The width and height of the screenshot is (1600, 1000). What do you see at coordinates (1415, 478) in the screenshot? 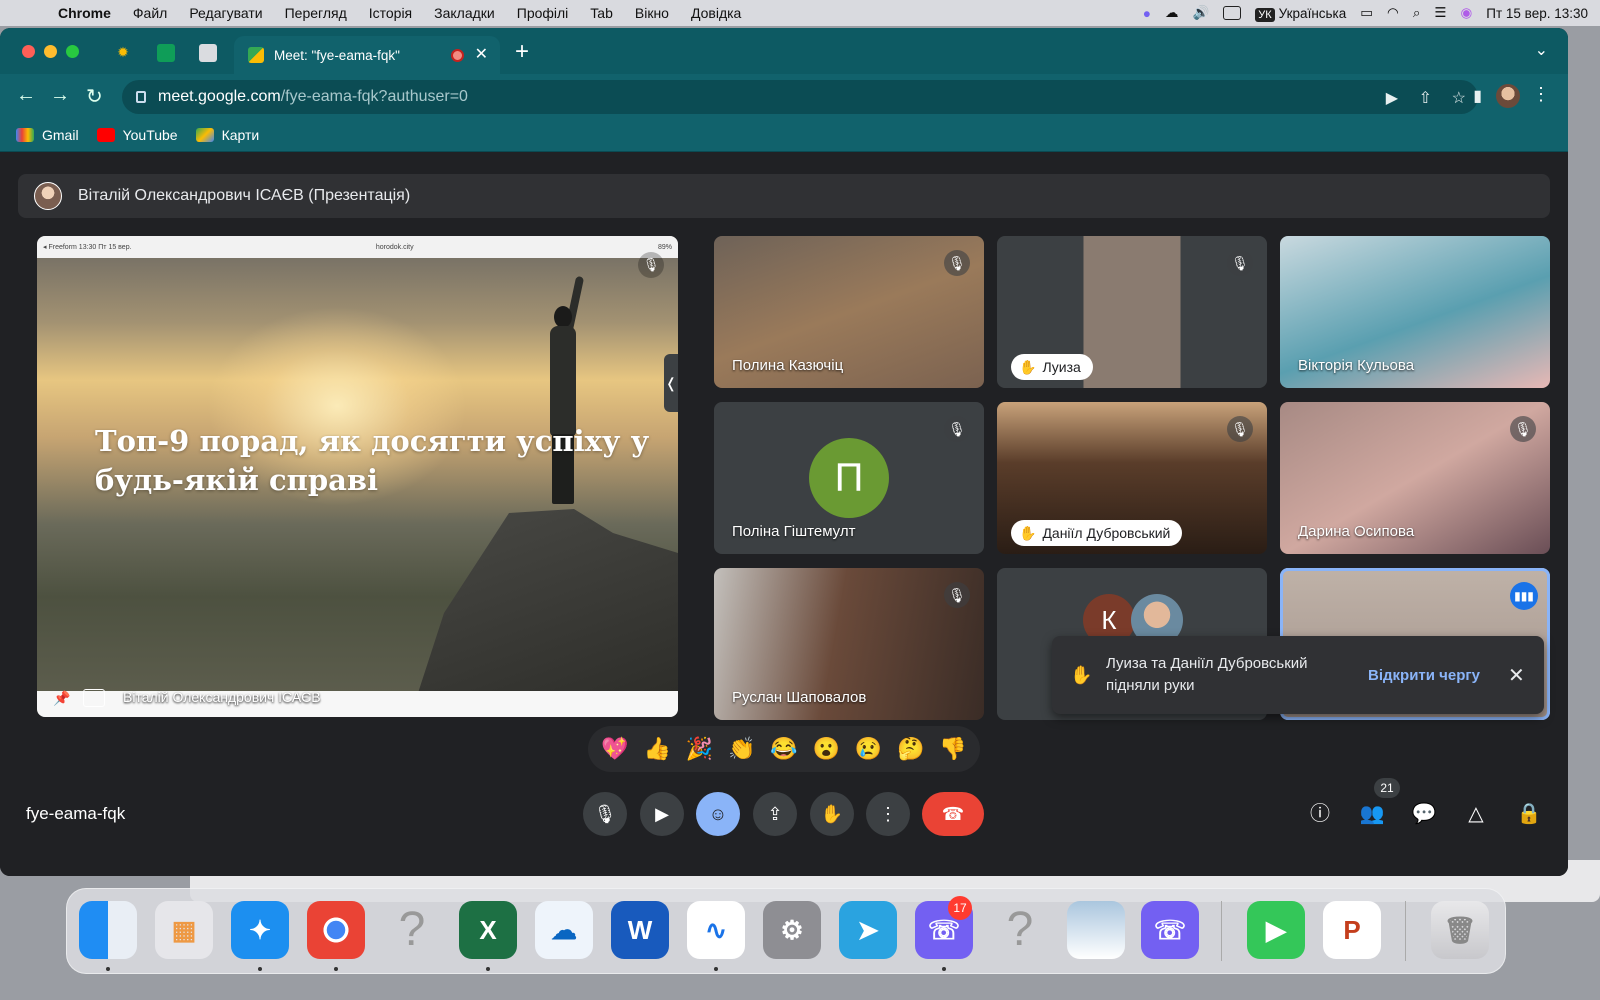
I see `participant-tile: 🎙 Дарина Осипова` at bounding box center [1415, 478].